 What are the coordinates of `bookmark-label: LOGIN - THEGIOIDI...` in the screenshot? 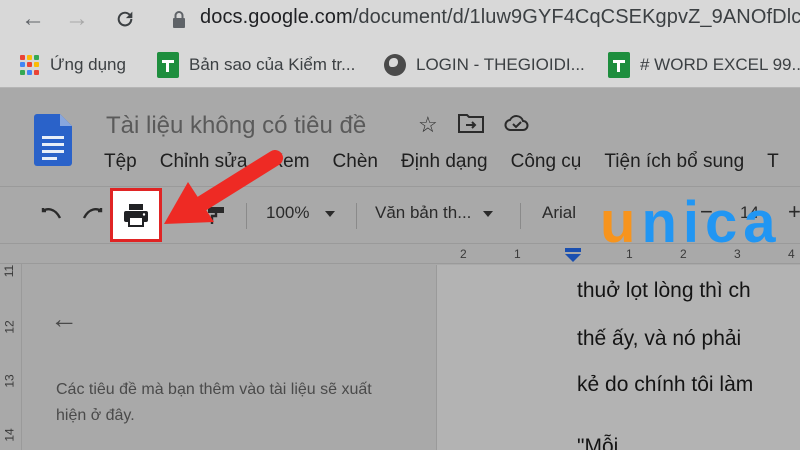 It's located at (500, 64).